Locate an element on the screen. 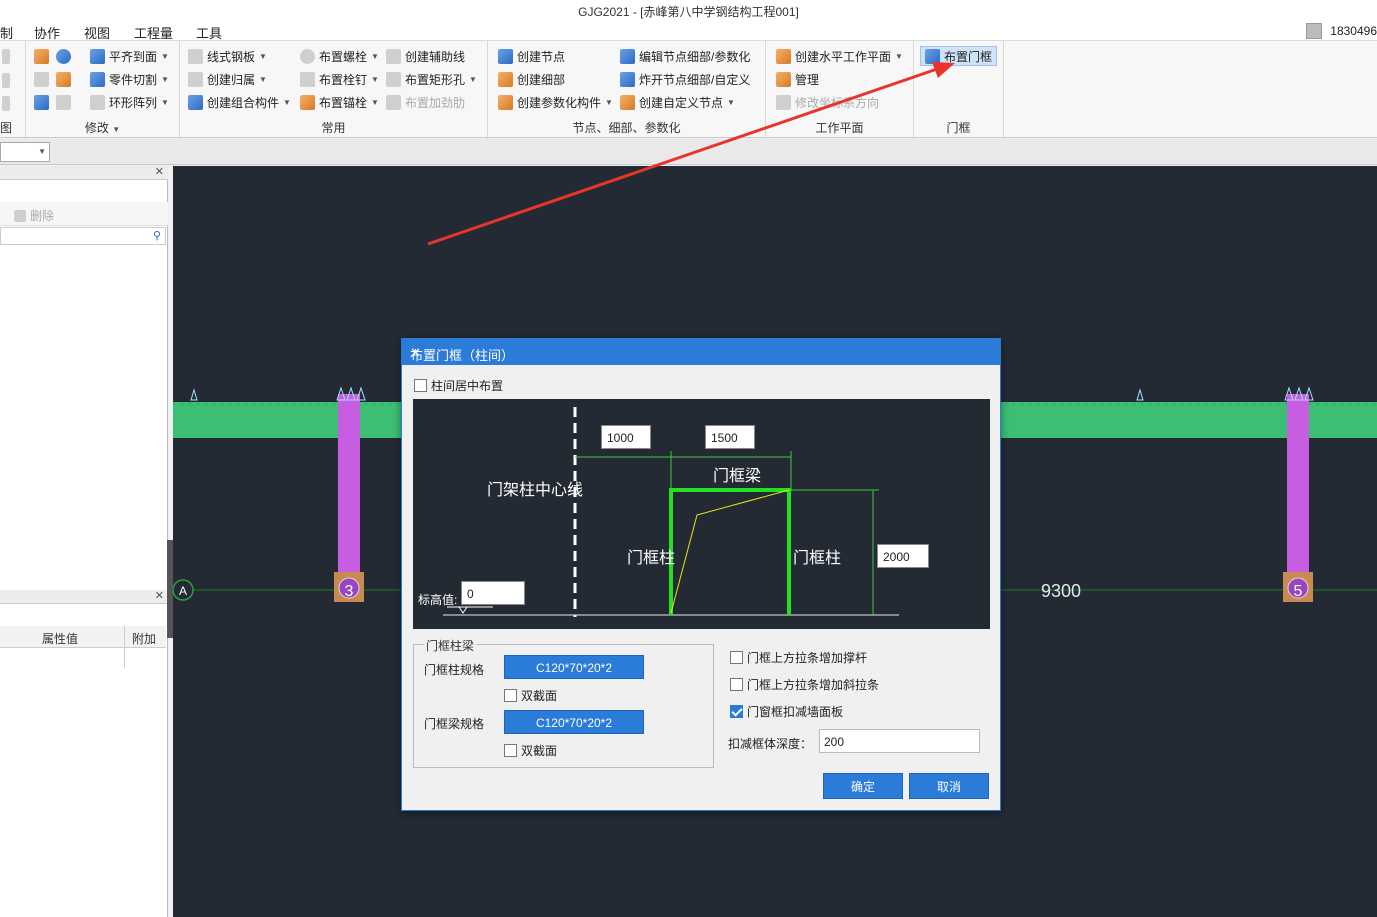  column-double-section-checkbox: 双截面 is located at coordinates (530, 695).